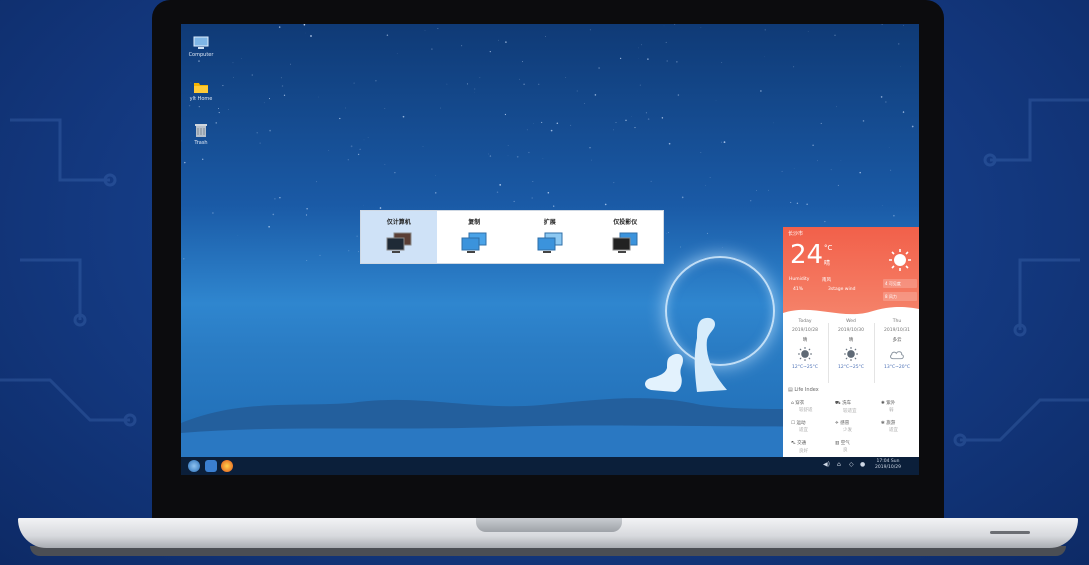 The width and height of the screenshot is (1089, 565). Describe the element at coordinates (839, 464) in the screenshot. I see `network-icon: ⌂` at that location.